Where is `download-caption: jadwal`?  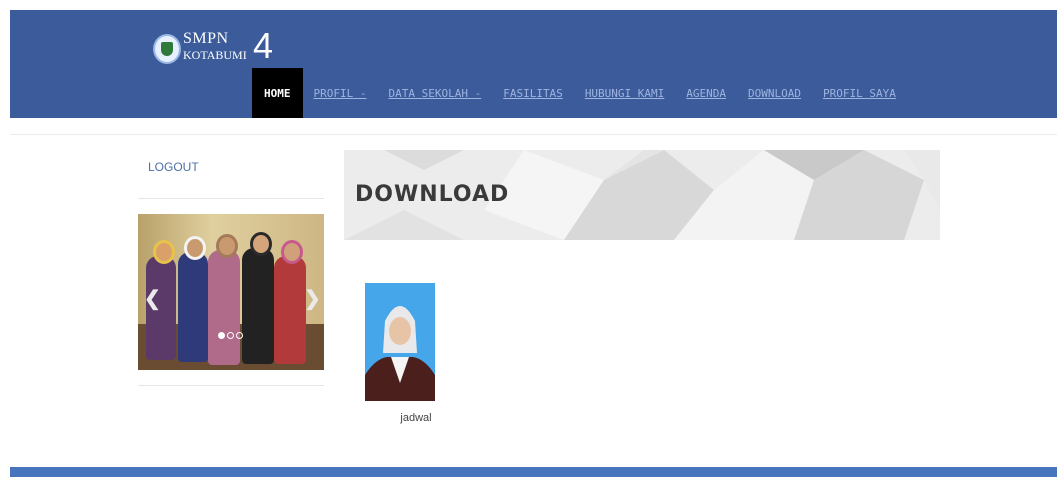 download-caption: jadwal is located at coordinates (416, 418).